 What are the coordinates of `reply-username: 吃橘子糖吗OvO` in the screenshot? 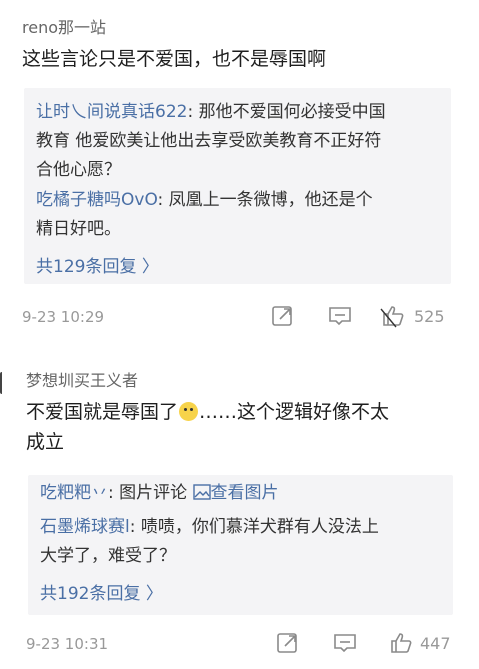 It's located at (97, 200).